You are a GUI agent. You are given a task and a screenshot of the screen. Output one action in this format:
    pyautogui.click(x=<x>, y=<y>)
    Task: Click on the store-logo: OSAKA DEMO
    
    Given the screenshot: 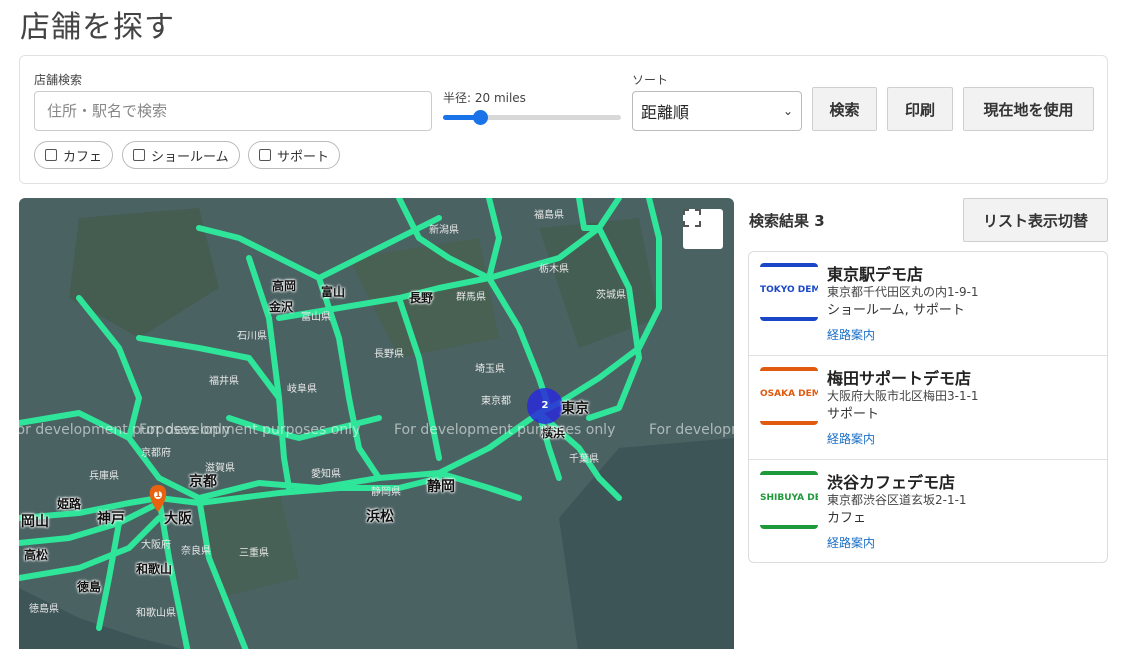 What is the action you would take?
    pyautogui.click(x=789, y=396)
    